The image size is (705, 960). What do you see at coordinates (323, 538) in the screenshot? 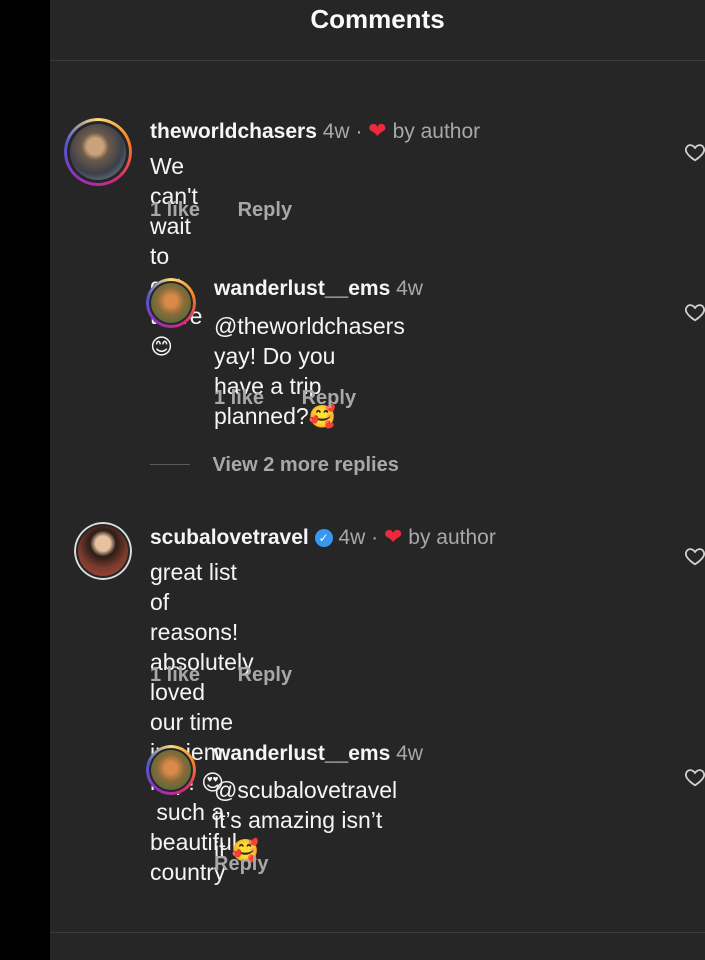
I see `verified-badge-icon: ✓` at bounding box center [323, 538].